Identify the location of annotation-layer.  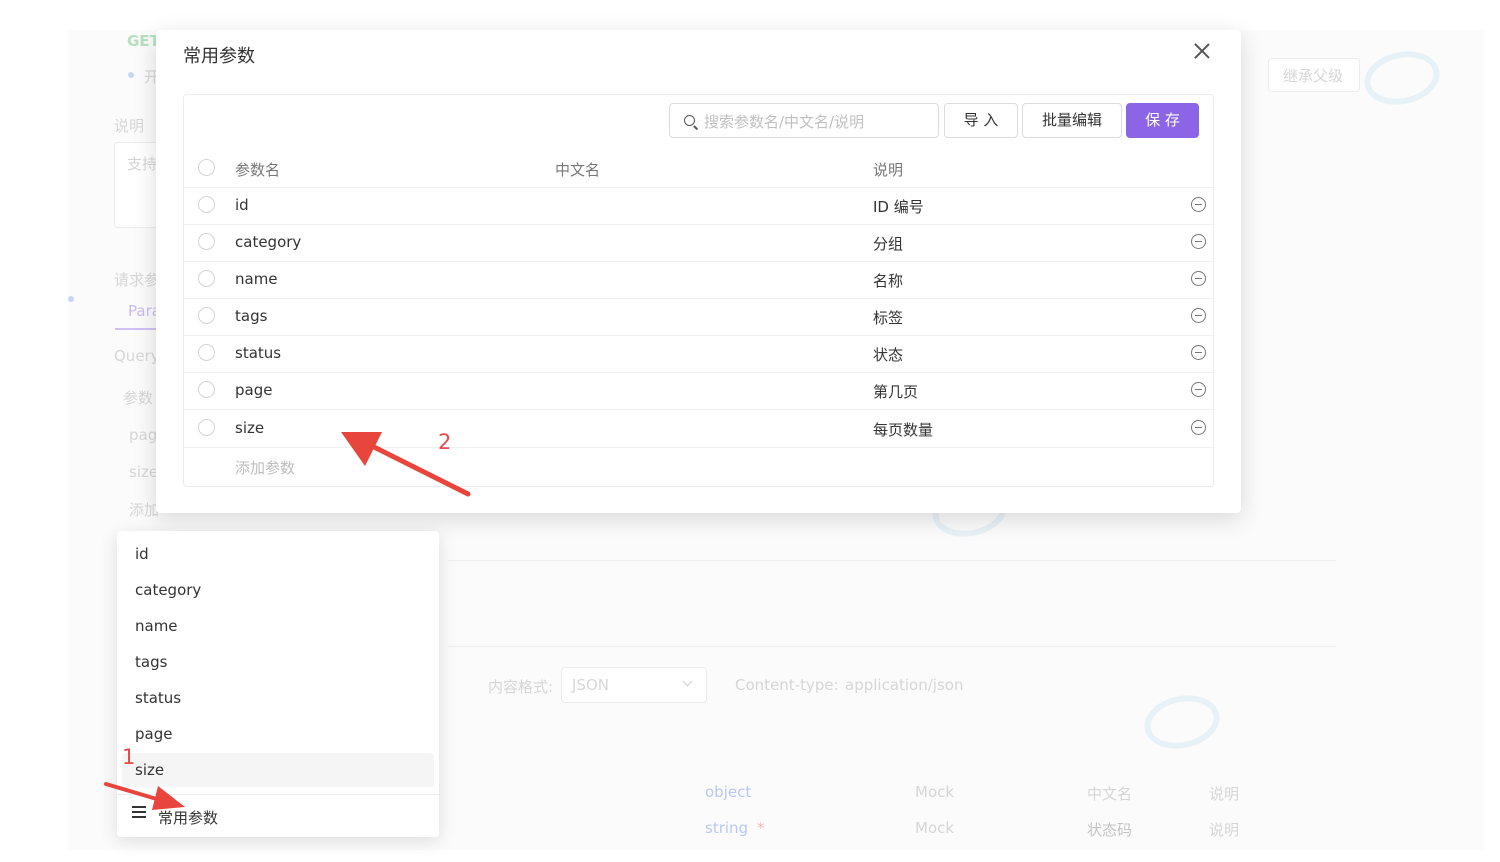
(287, 621).